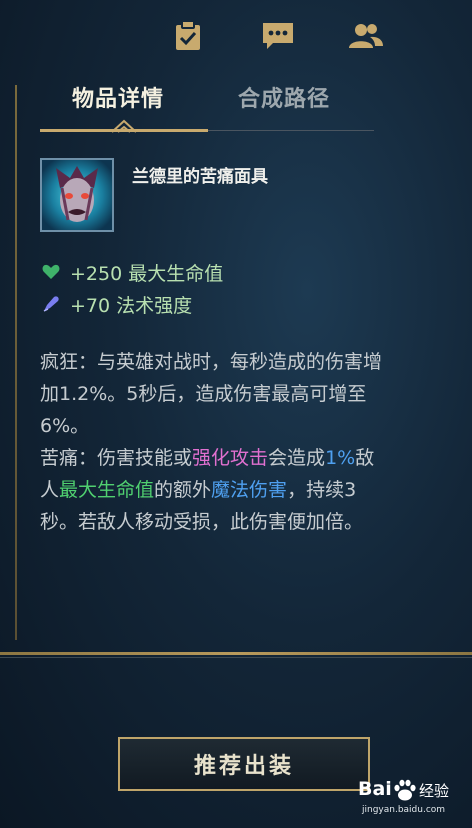 This screenshot has height=828, width=472. What do you see at coordinates (404, 810) in the screenshot?
I see `watermark-url: jingyan.baidu.com` at bounding box center [404, 810].